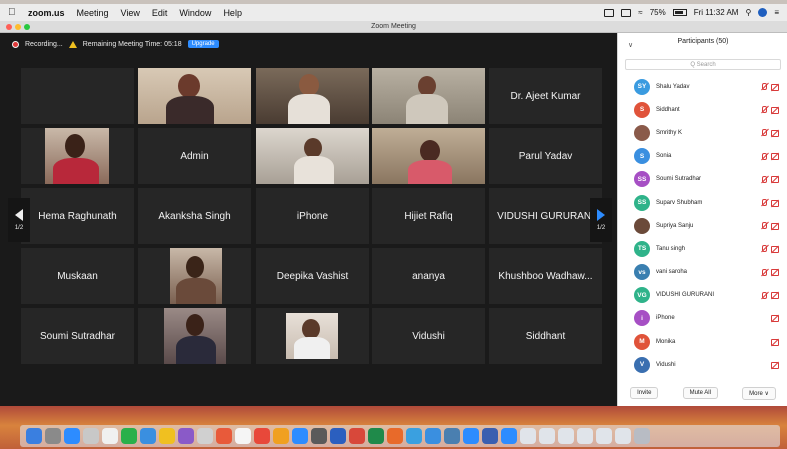  I want to click on participant-row: Smrithy K, so click(702, 132).